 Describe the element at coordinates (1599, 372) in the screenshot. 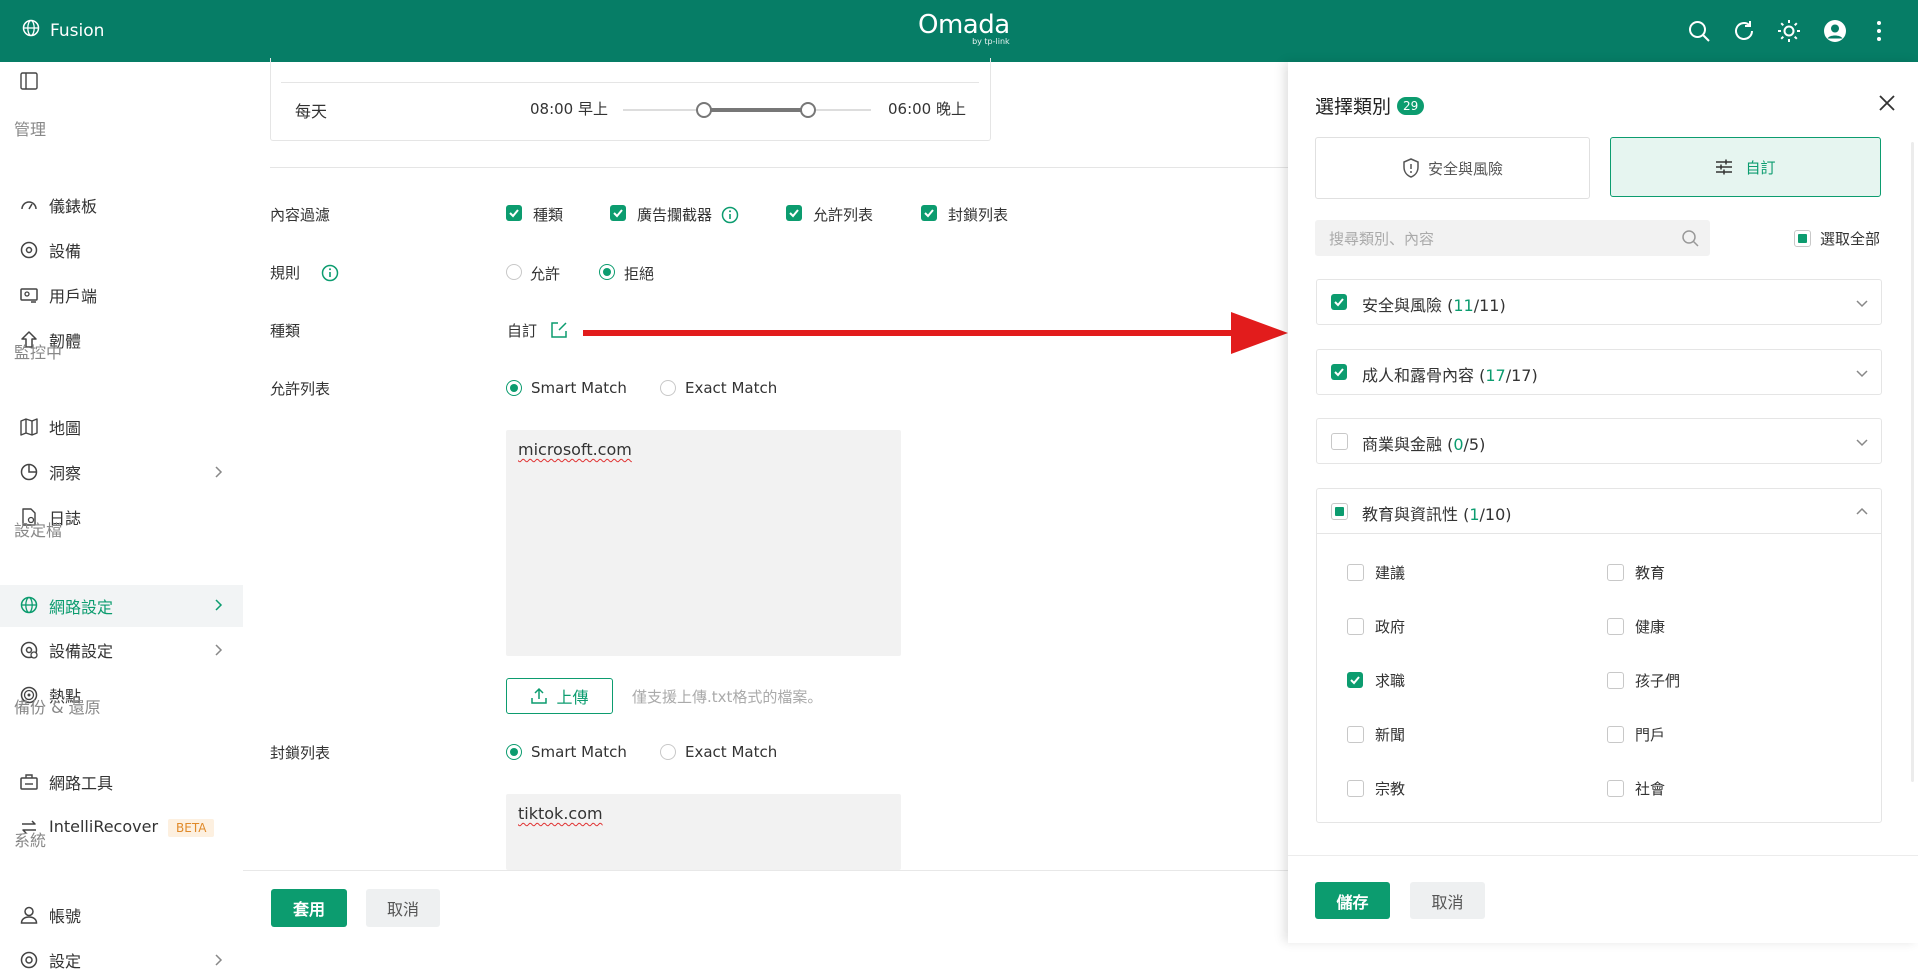

I see `category-adult-content: 成人和露骨內容 (17/17)` at that location.